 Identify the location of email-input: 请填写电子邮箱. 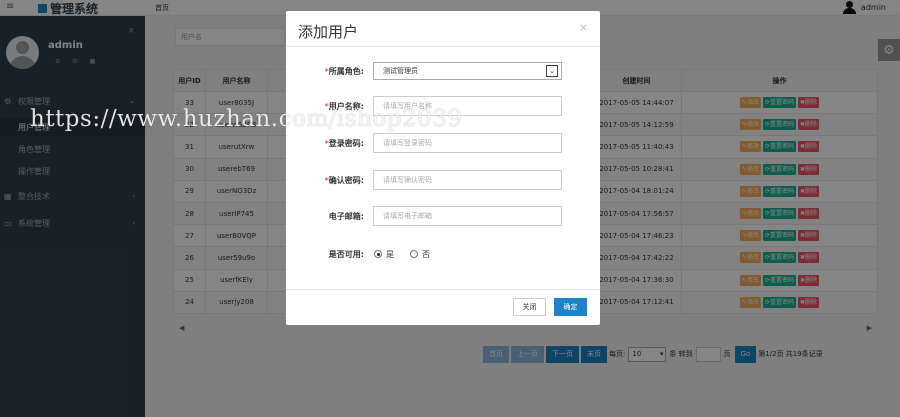
(467, 216).